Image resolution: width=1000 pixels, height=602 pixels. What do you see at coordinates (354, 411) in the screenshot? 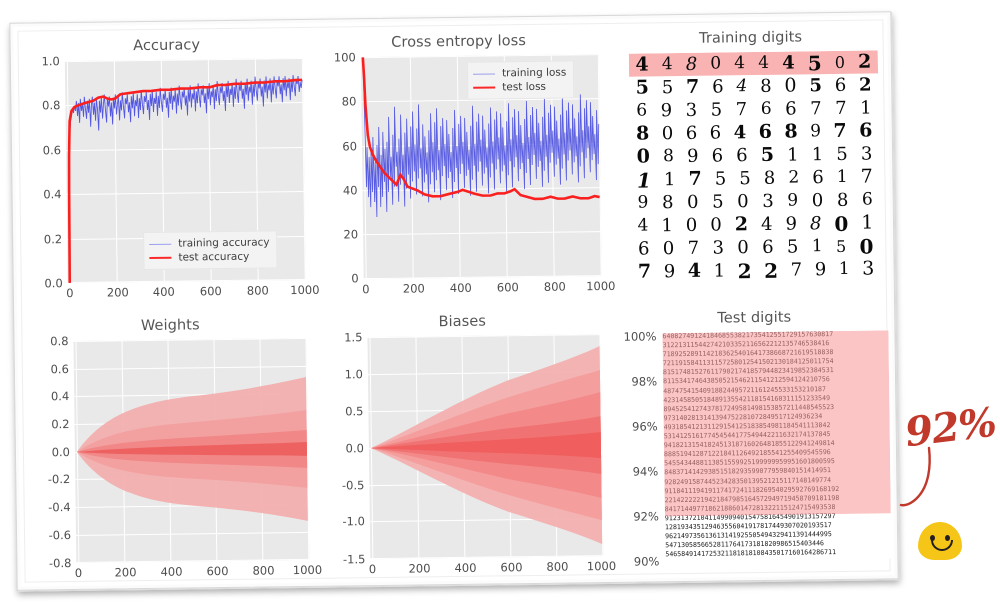
I see `biases-ytick: 0.5` at bounding box center [354, 411].